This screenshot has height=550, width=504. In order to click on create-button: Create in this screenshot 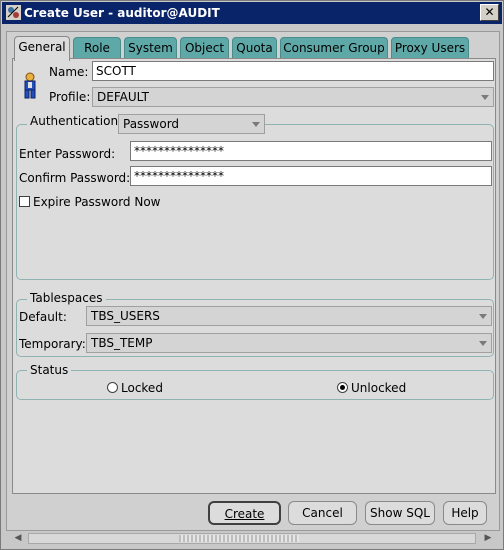, I will do `click(244, 513)`.